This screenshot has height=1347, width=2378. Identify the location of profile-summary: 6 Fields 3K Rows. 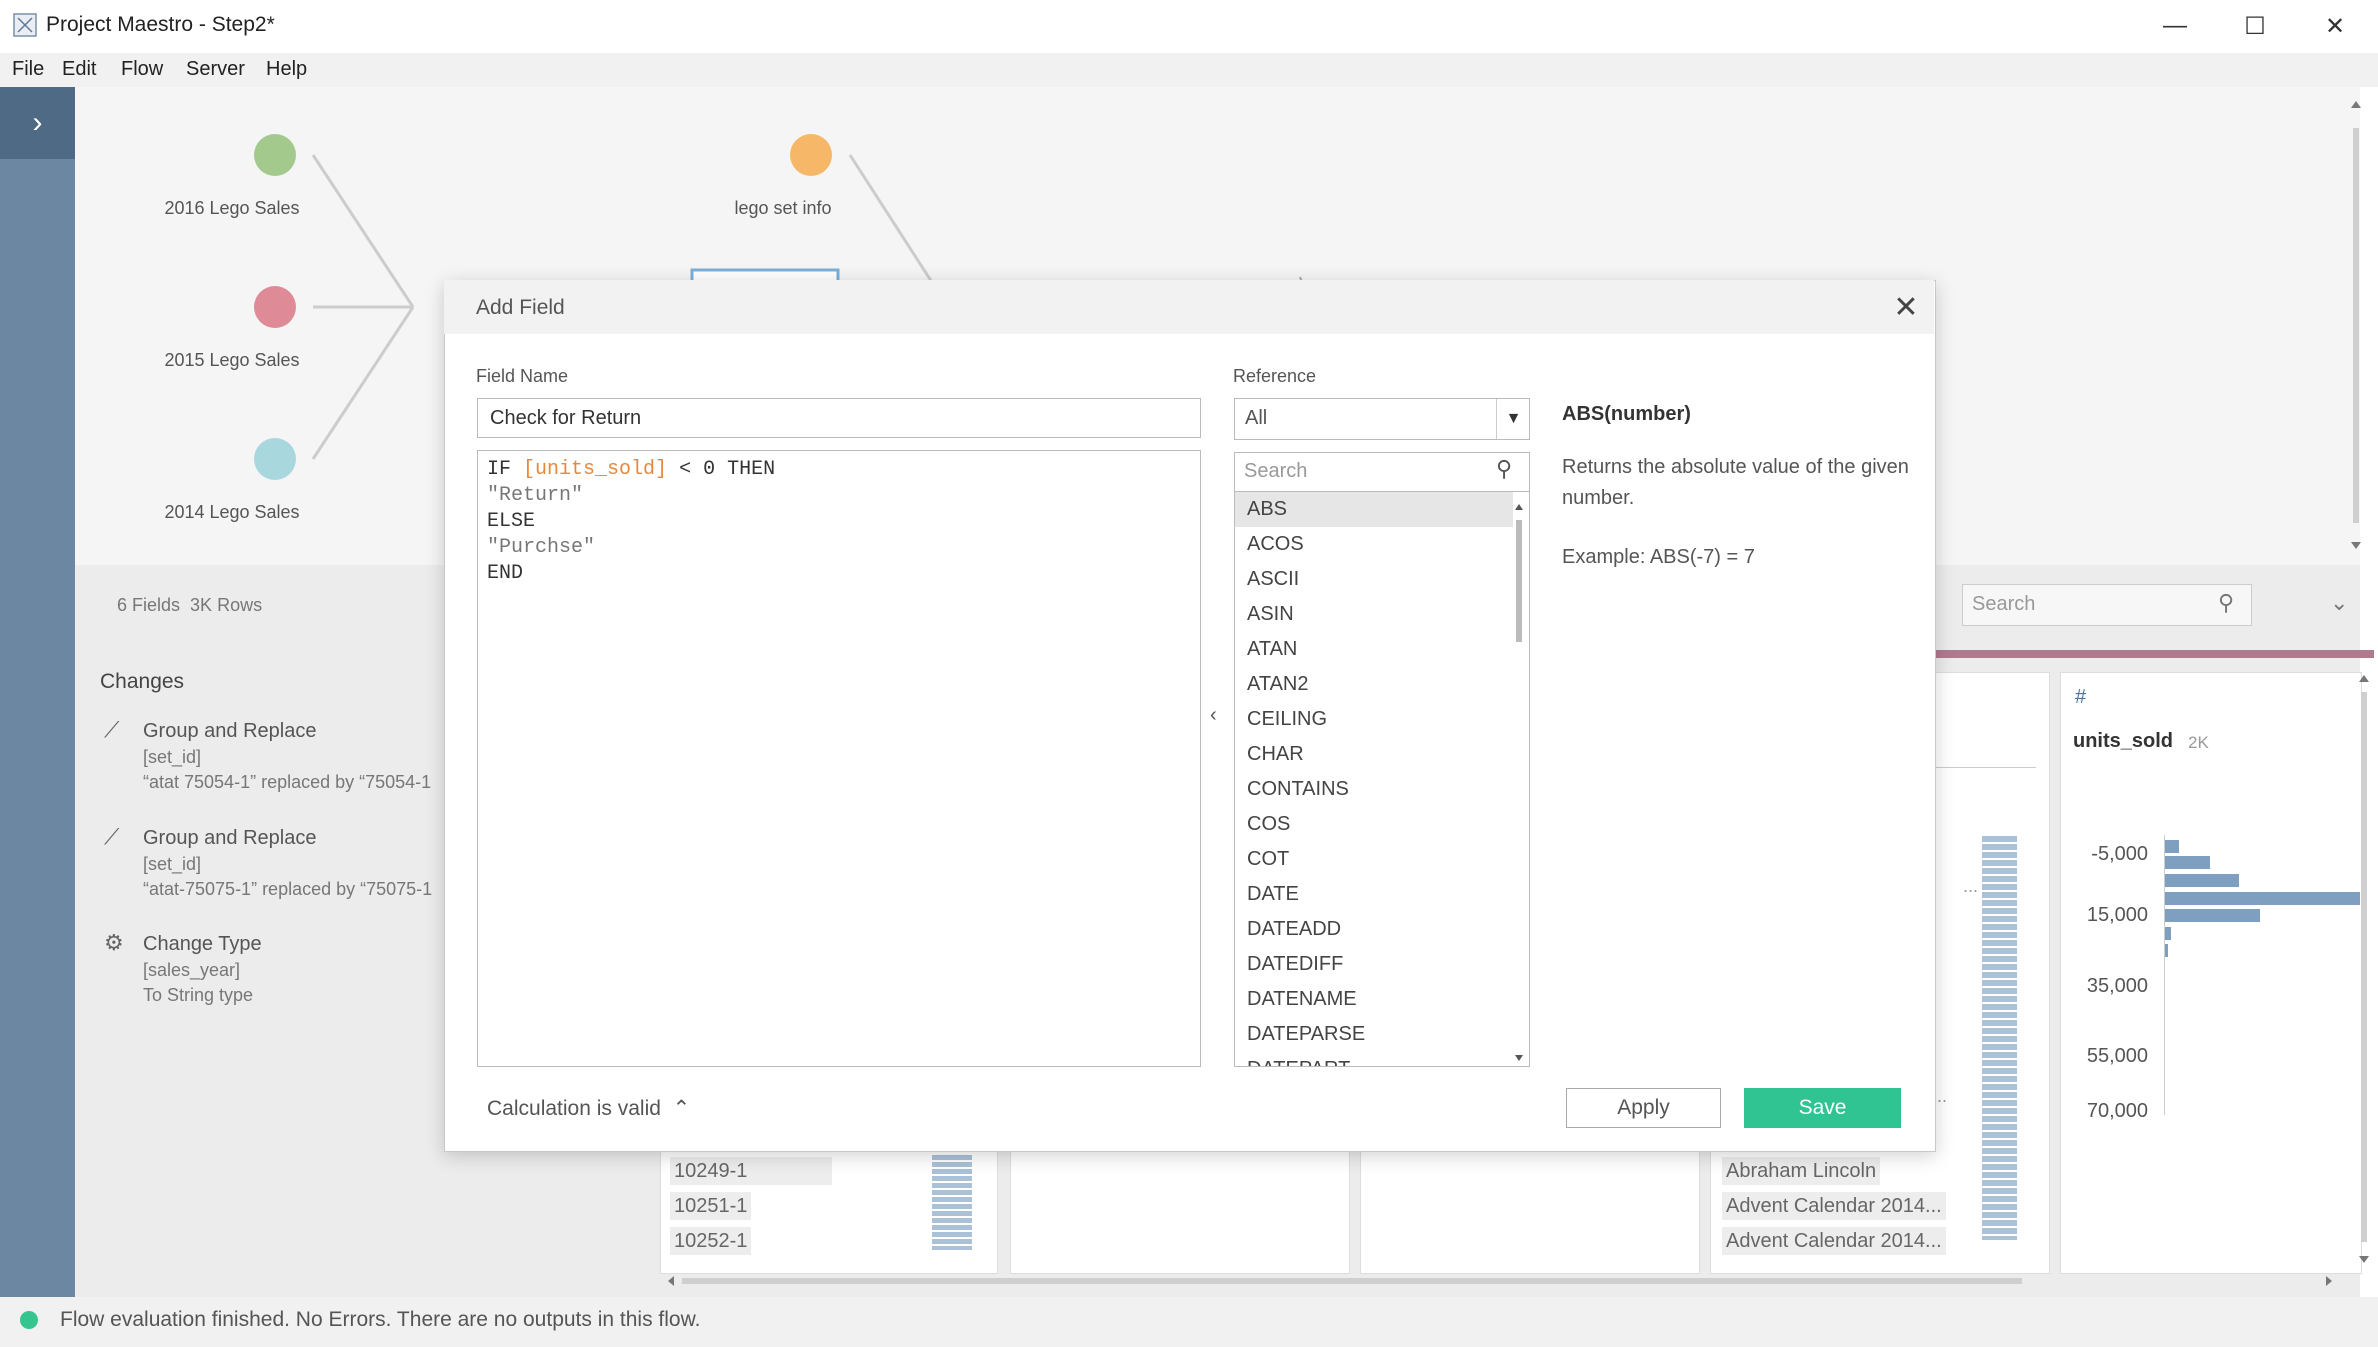
(189, 605).